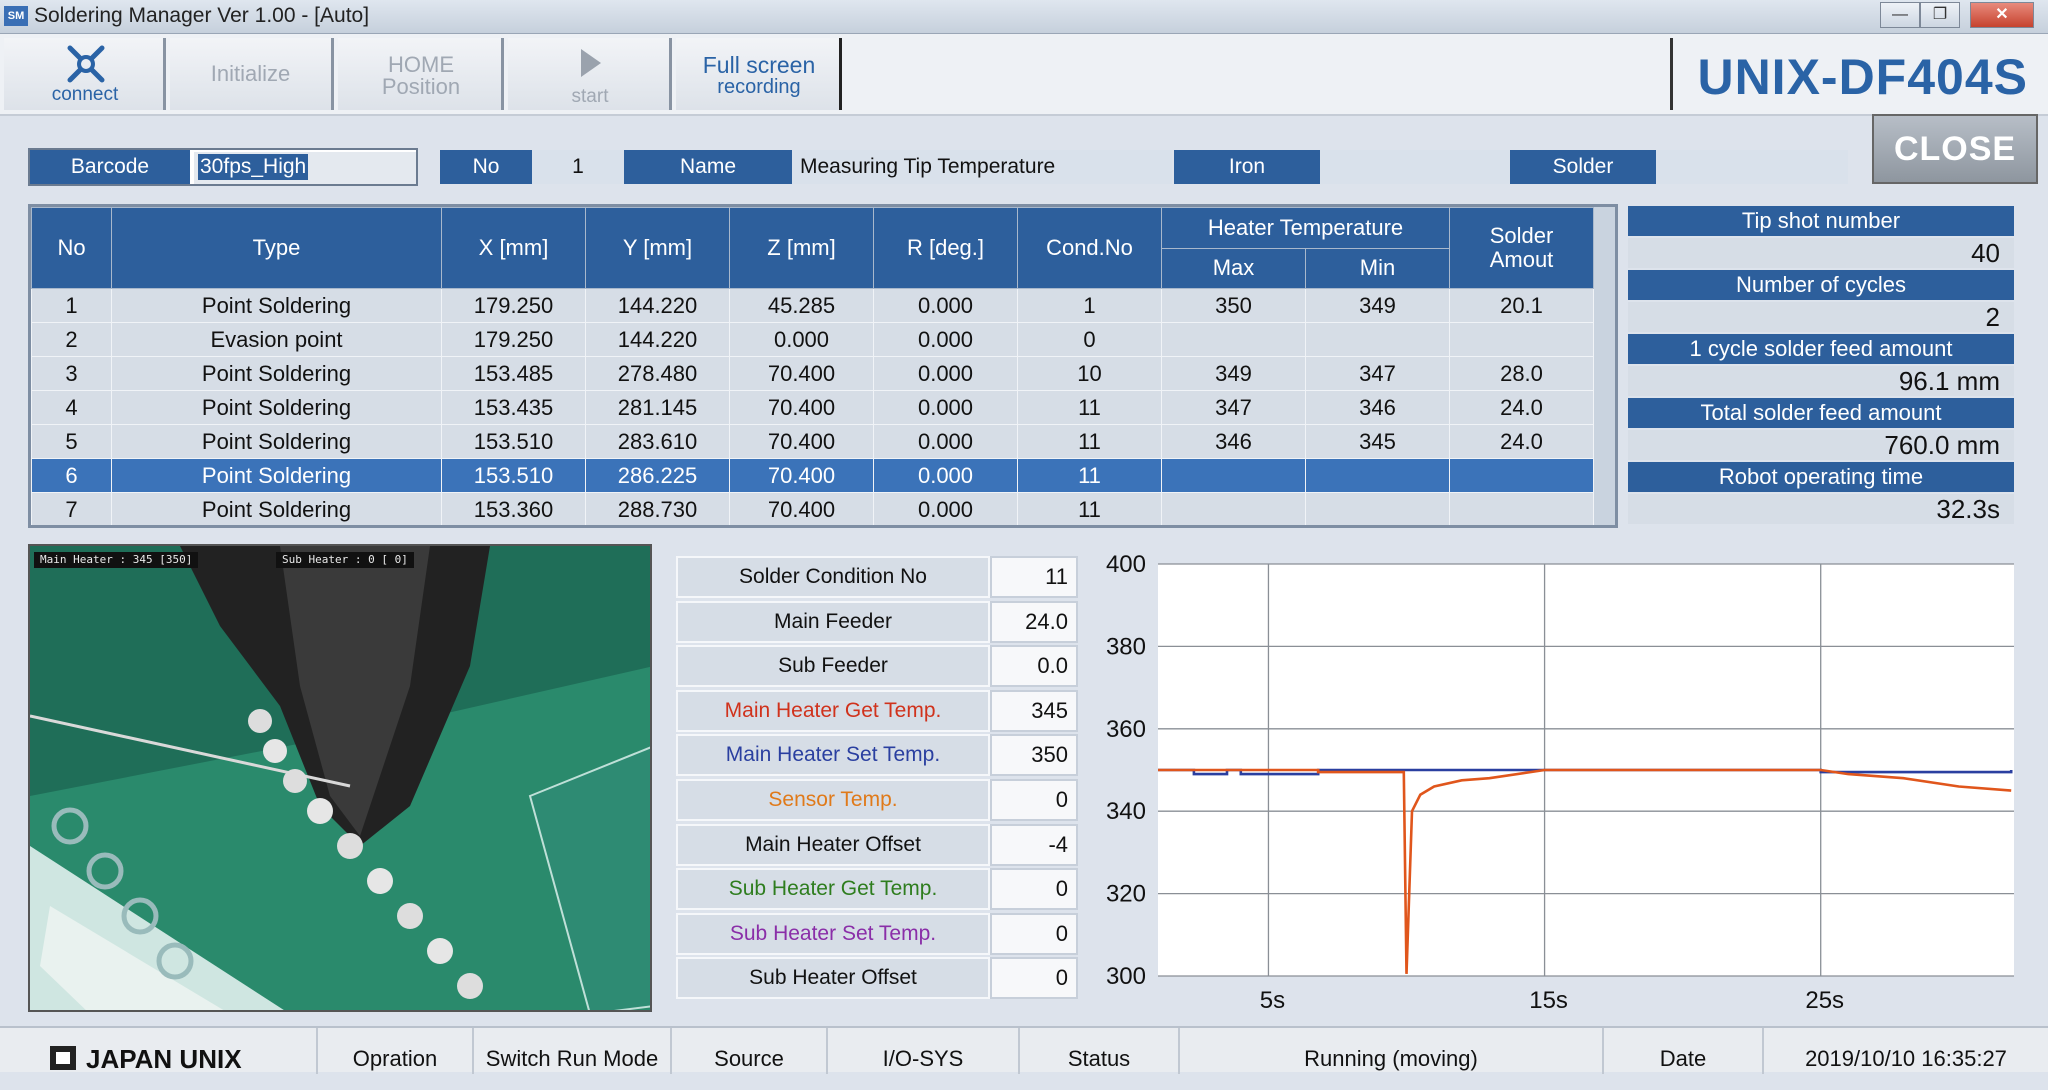  What do you see at coordinates (1392, 1051) in the screenshot?
I see `status-value: Running (moving)` at bounding box center [1392, 1051].